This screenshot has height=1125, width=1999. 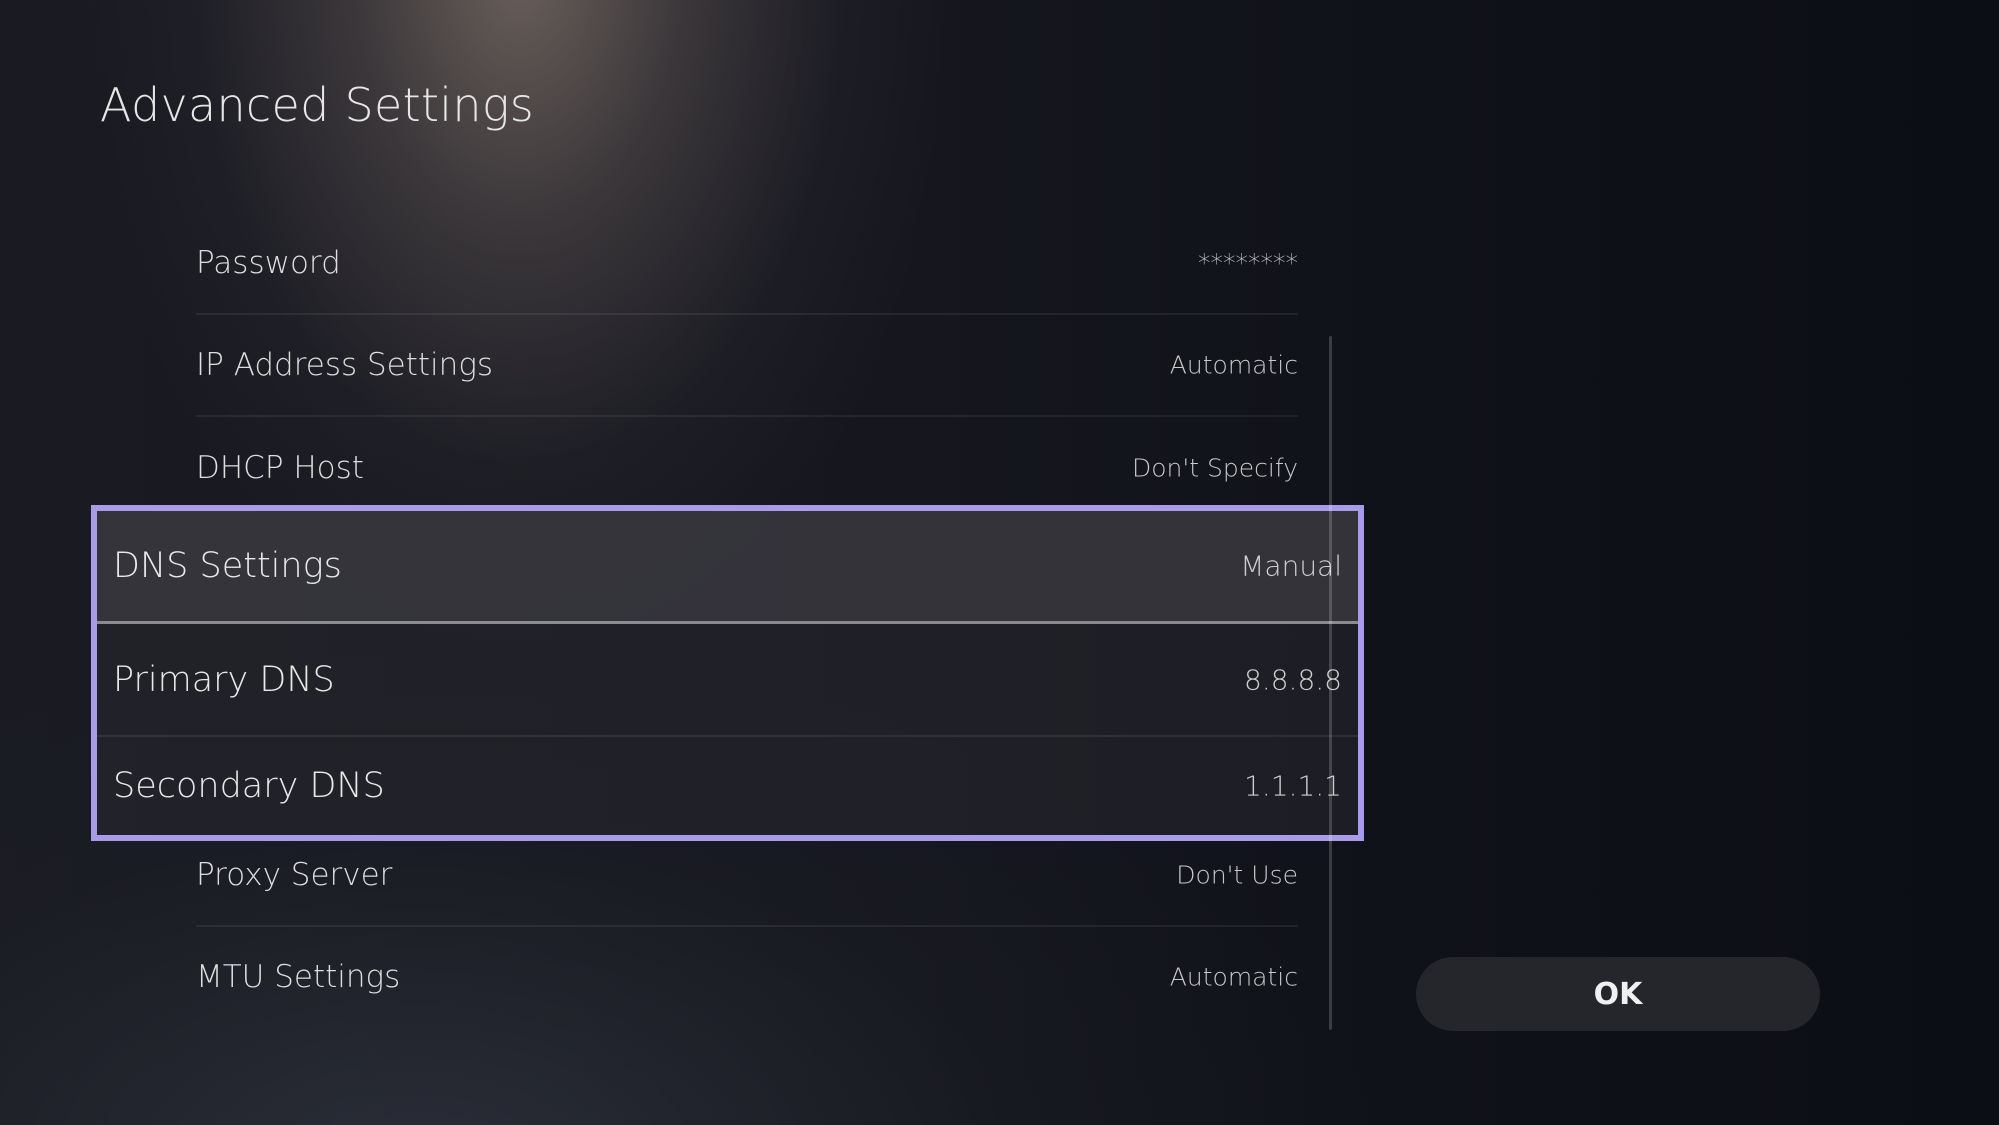 What do you see at coordinates (1237, 875) in the screenshot?
I see `setting-value: Don't Use` at bounding box center [1237, 875].